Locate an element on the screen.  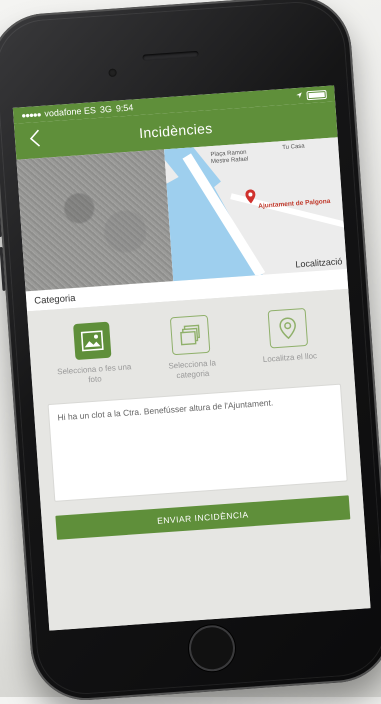
category-action-label: Selecciona la categoria is located at coordinates (192, 369).